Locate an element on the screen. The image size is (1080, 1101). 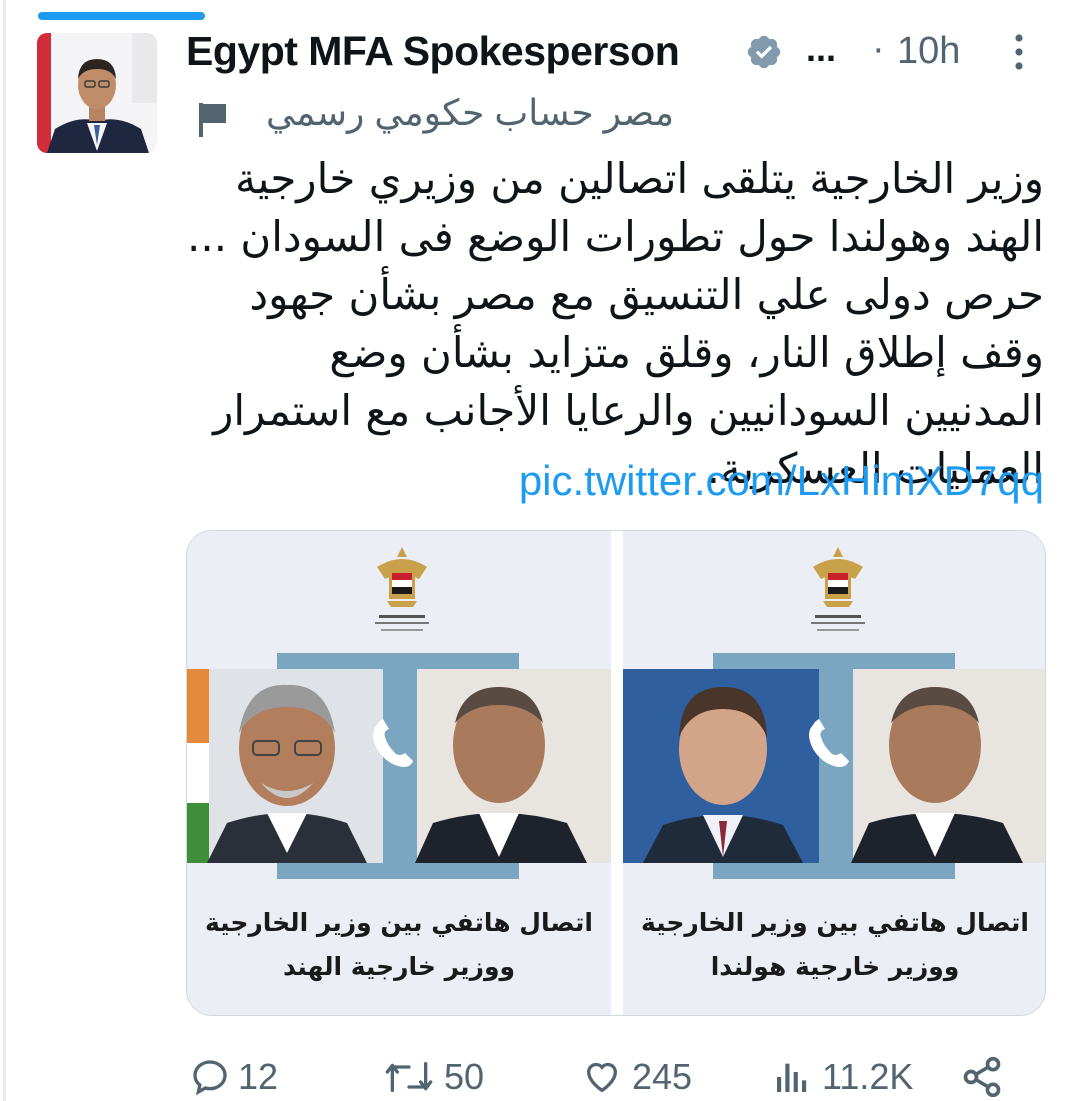
action-bar: 12 50 245 11.2K is located at coordinates (616, 1076).